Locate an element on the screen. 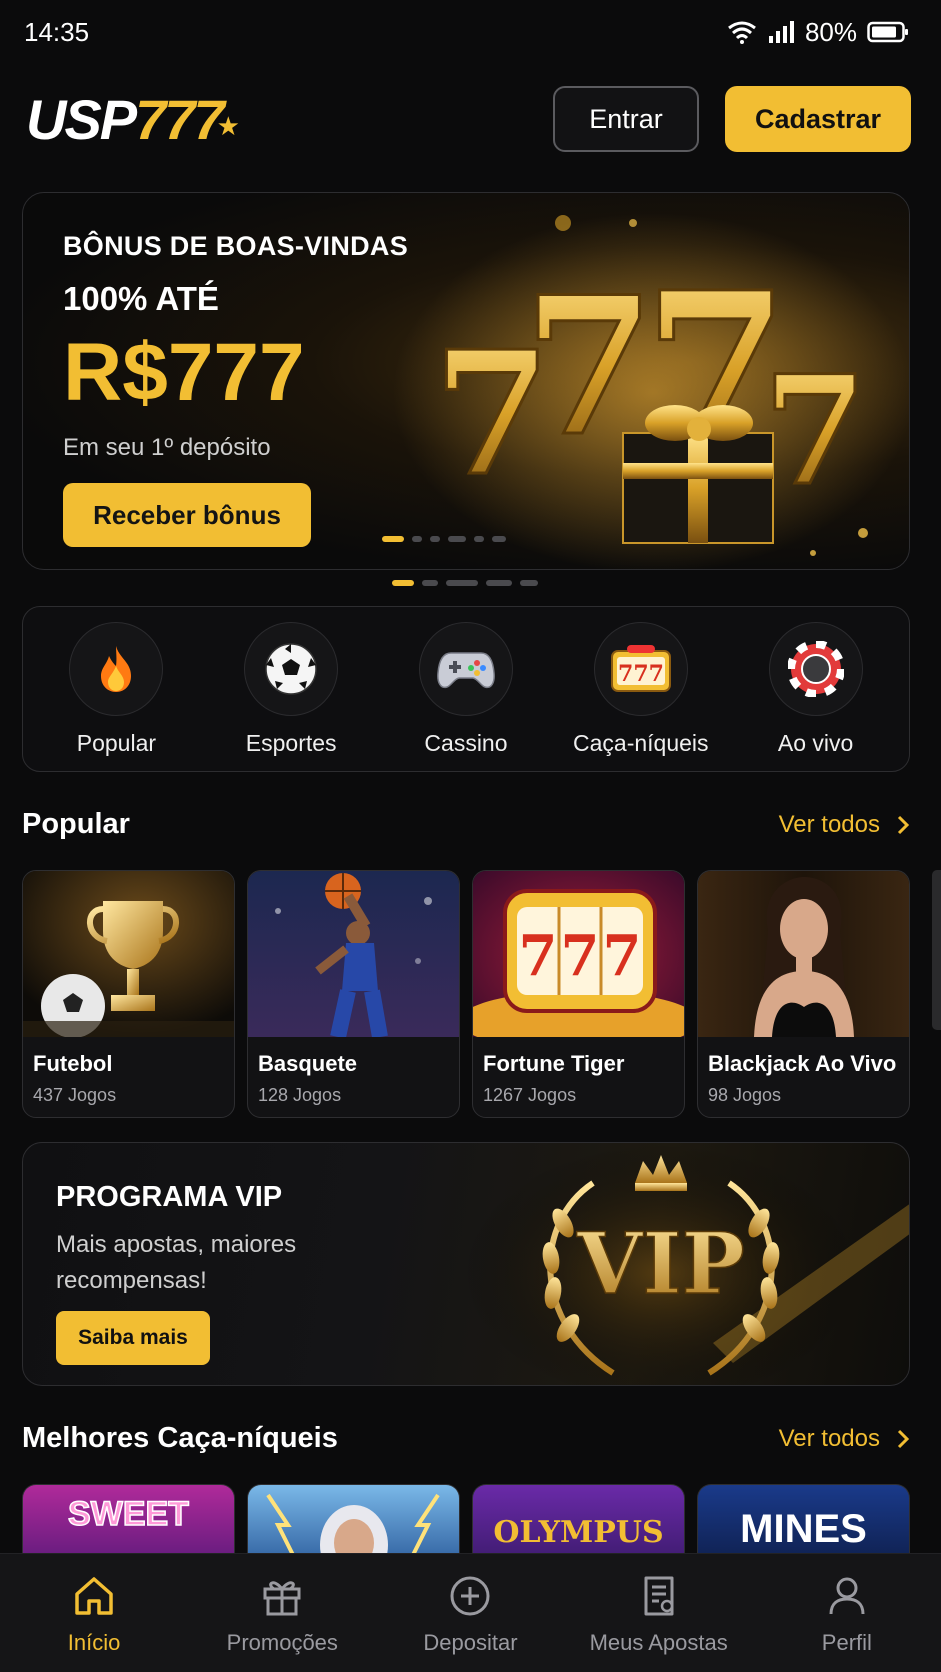 The height and width of the screenshot is (1672, 941). category-casino: Cassino is located at coordinates (466, 689).